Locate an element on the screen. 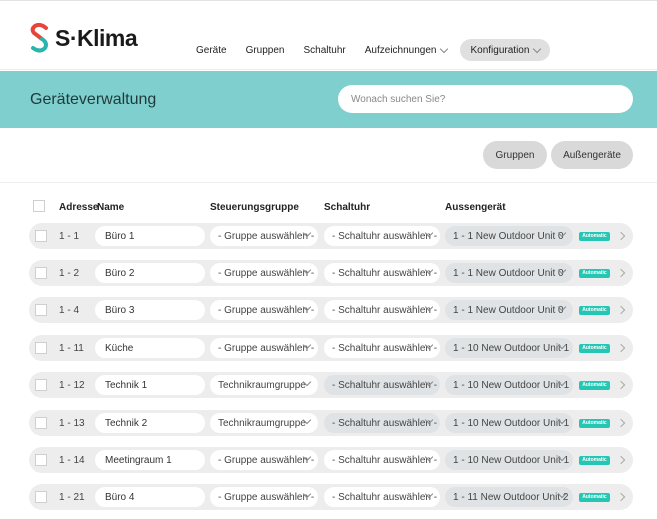  row-adresse: 1 - 11 is located at coordinates (71, 348).